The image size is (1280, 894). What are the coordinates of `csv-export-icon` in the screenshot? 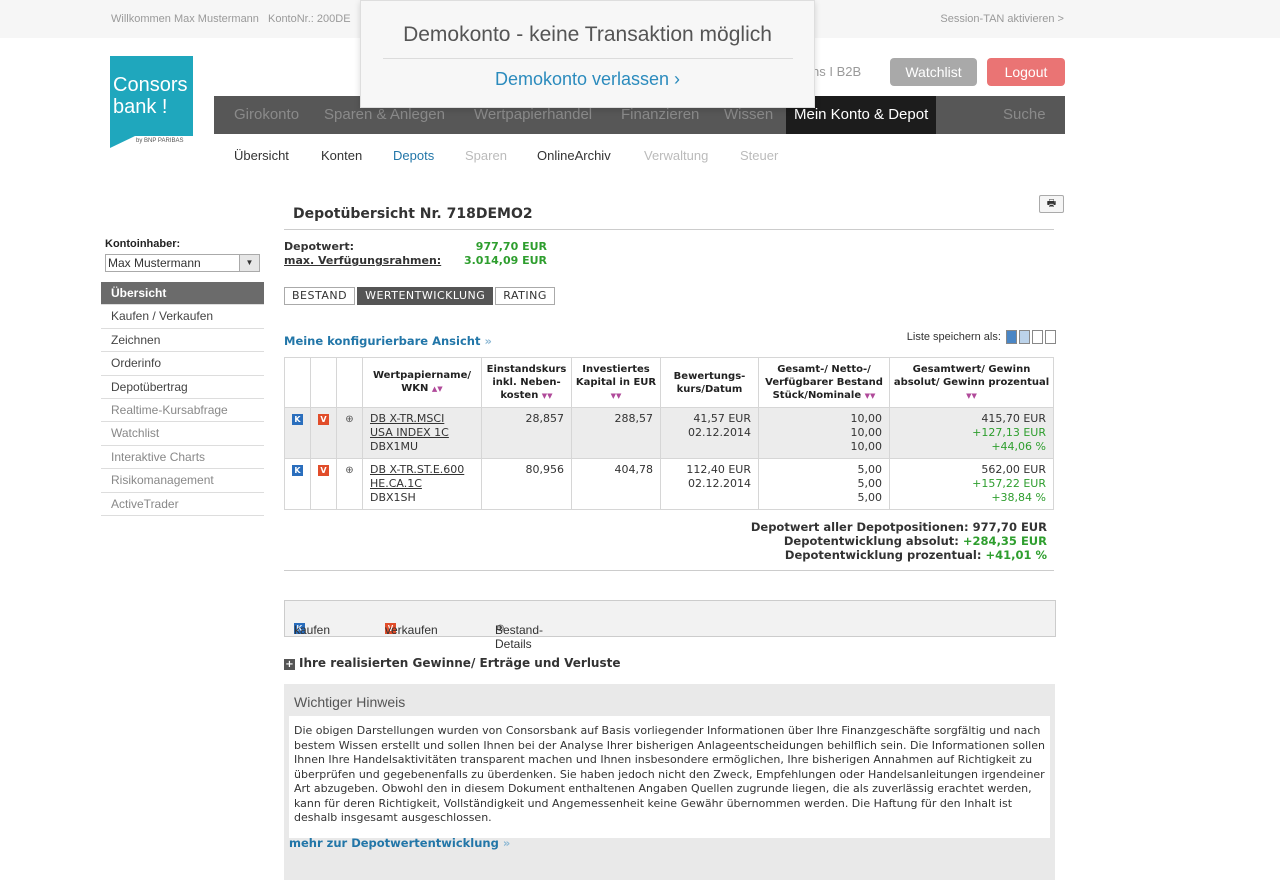 It's located at (1037, 337).